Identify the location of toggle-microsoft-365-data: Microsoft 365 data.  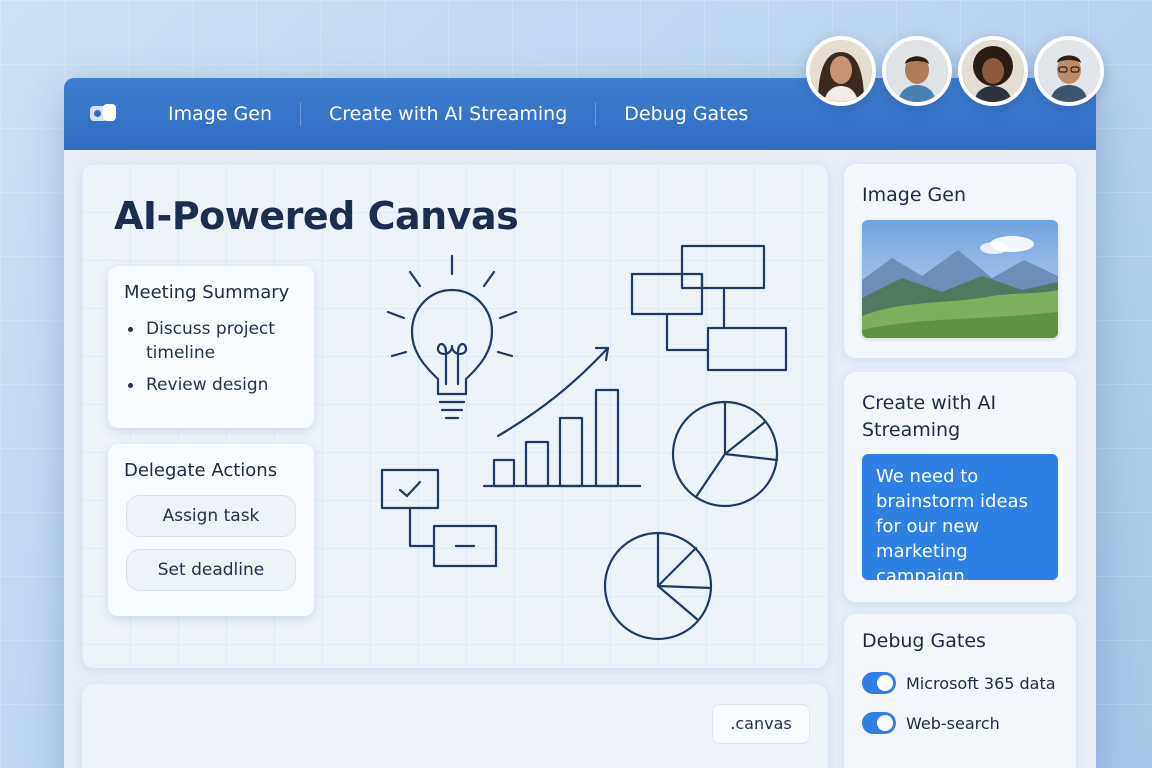
(959, 683).